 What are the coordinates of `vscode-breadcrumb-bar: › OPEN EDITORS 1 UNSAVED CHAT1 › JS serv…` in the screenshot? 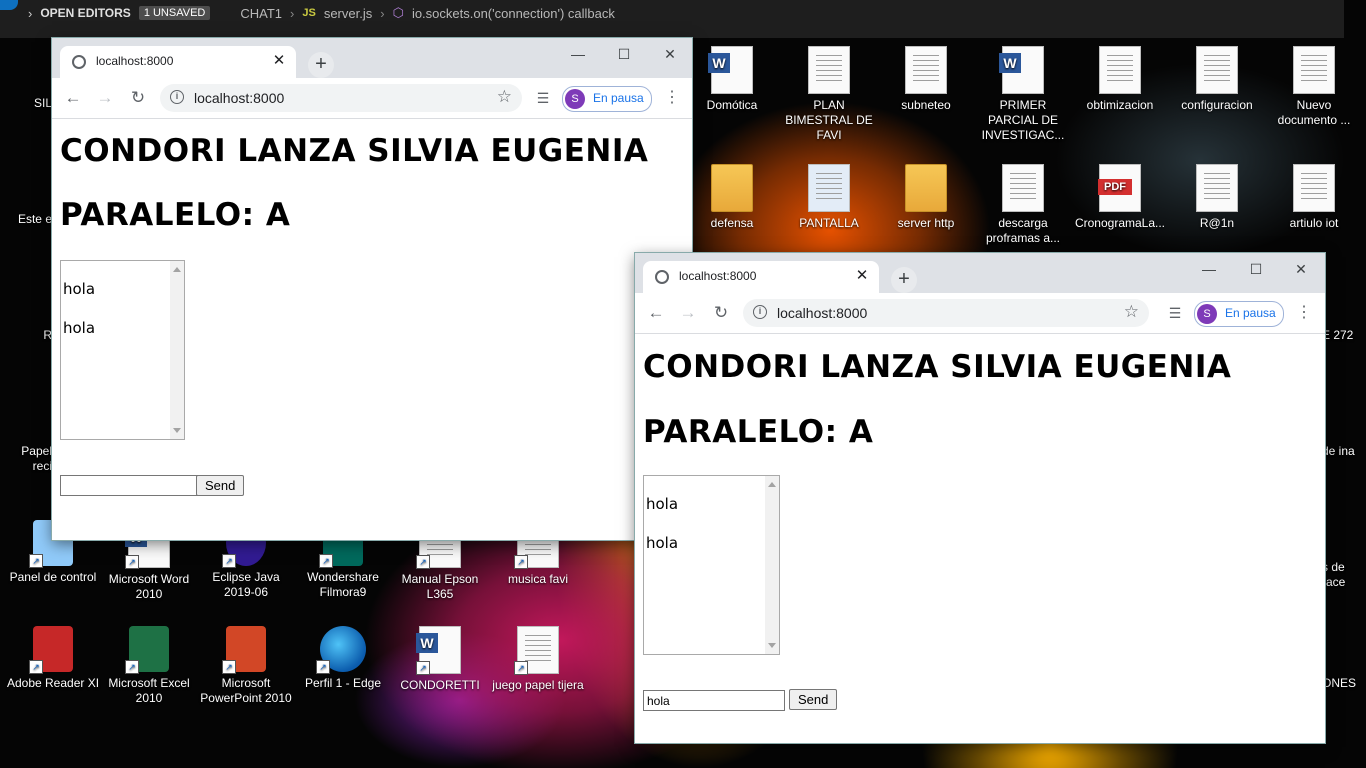 It's located at (672, 19).